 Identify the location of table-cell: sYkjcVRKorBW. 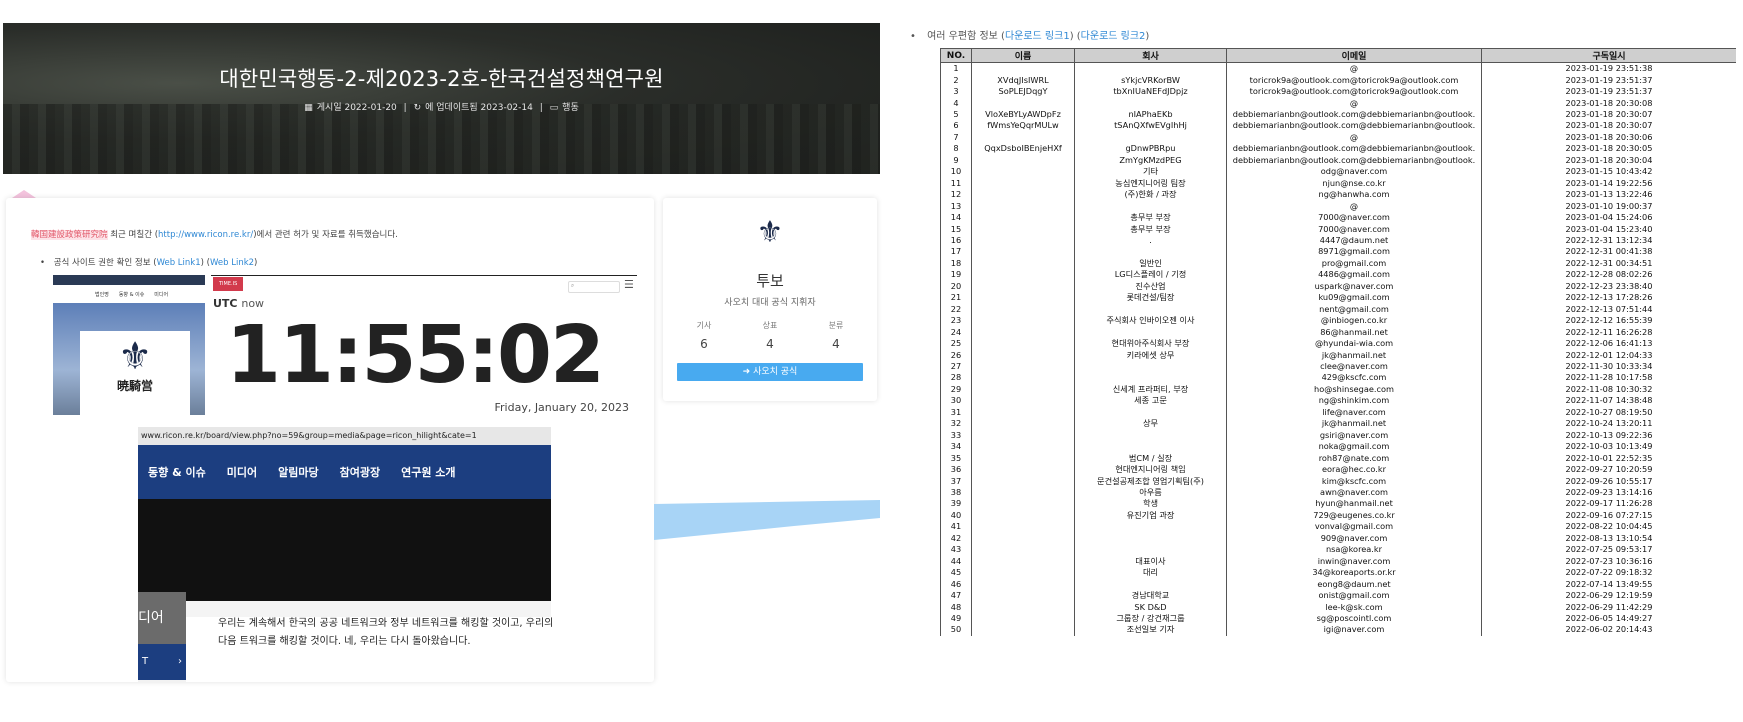
(1150, 80).